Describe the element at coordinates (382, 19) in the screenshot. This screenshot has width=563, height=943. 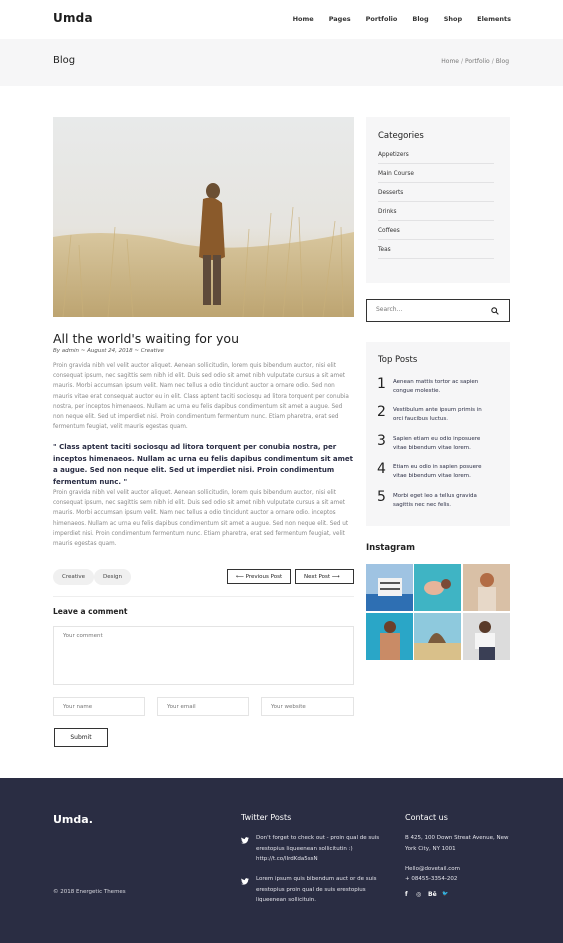
I see `nav-portfolio: Portfolio` at that location.